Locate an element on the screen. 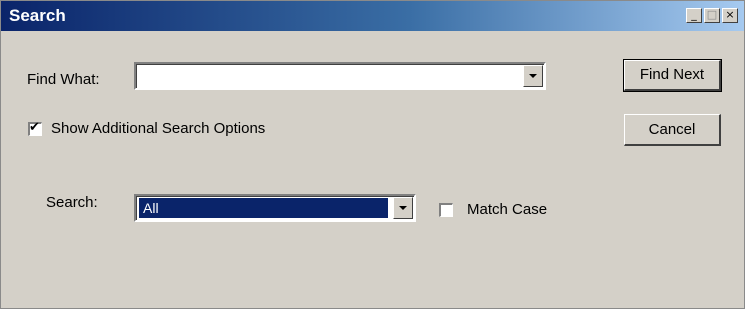 The height and width of the screenshot is (309, 745). title-bar: Search _ □ × is located at coordinates (372, 16).